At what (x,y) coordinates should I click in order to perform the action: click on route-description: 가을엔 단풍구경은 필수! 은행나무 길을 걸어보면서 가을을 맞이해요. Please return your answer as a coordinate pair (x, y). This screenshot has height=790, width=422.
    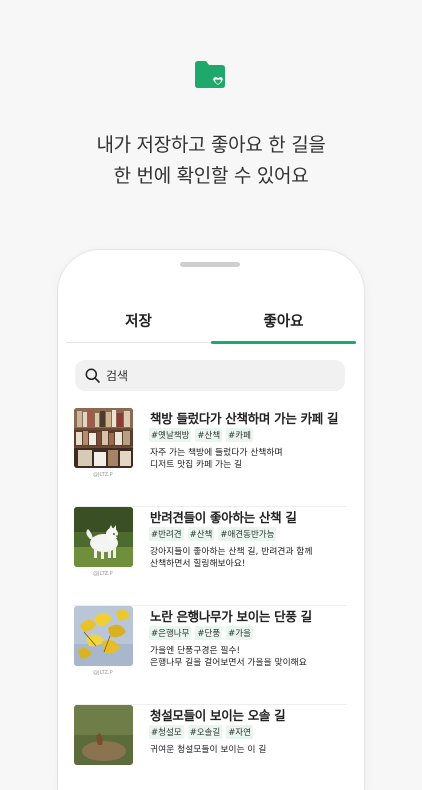
    Looking at the image, I should click on (228, 657).